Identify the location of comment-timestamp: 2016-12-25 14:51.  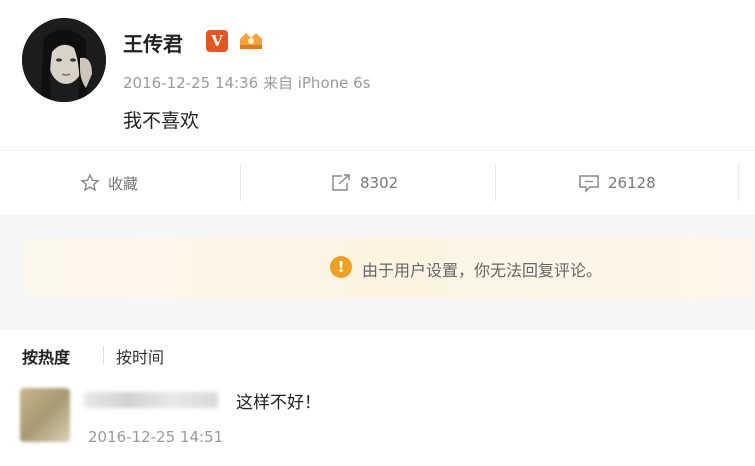
(156, 437).